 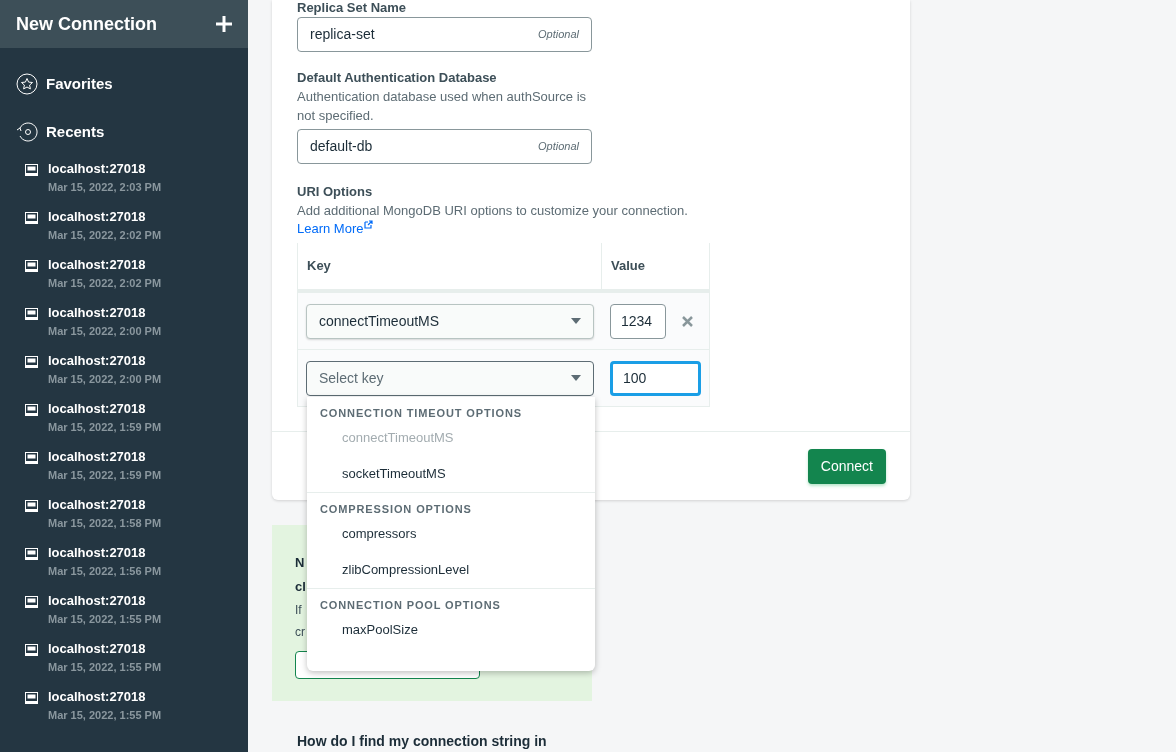 I want to click on column-header: Value, so click(x=628, y=266).